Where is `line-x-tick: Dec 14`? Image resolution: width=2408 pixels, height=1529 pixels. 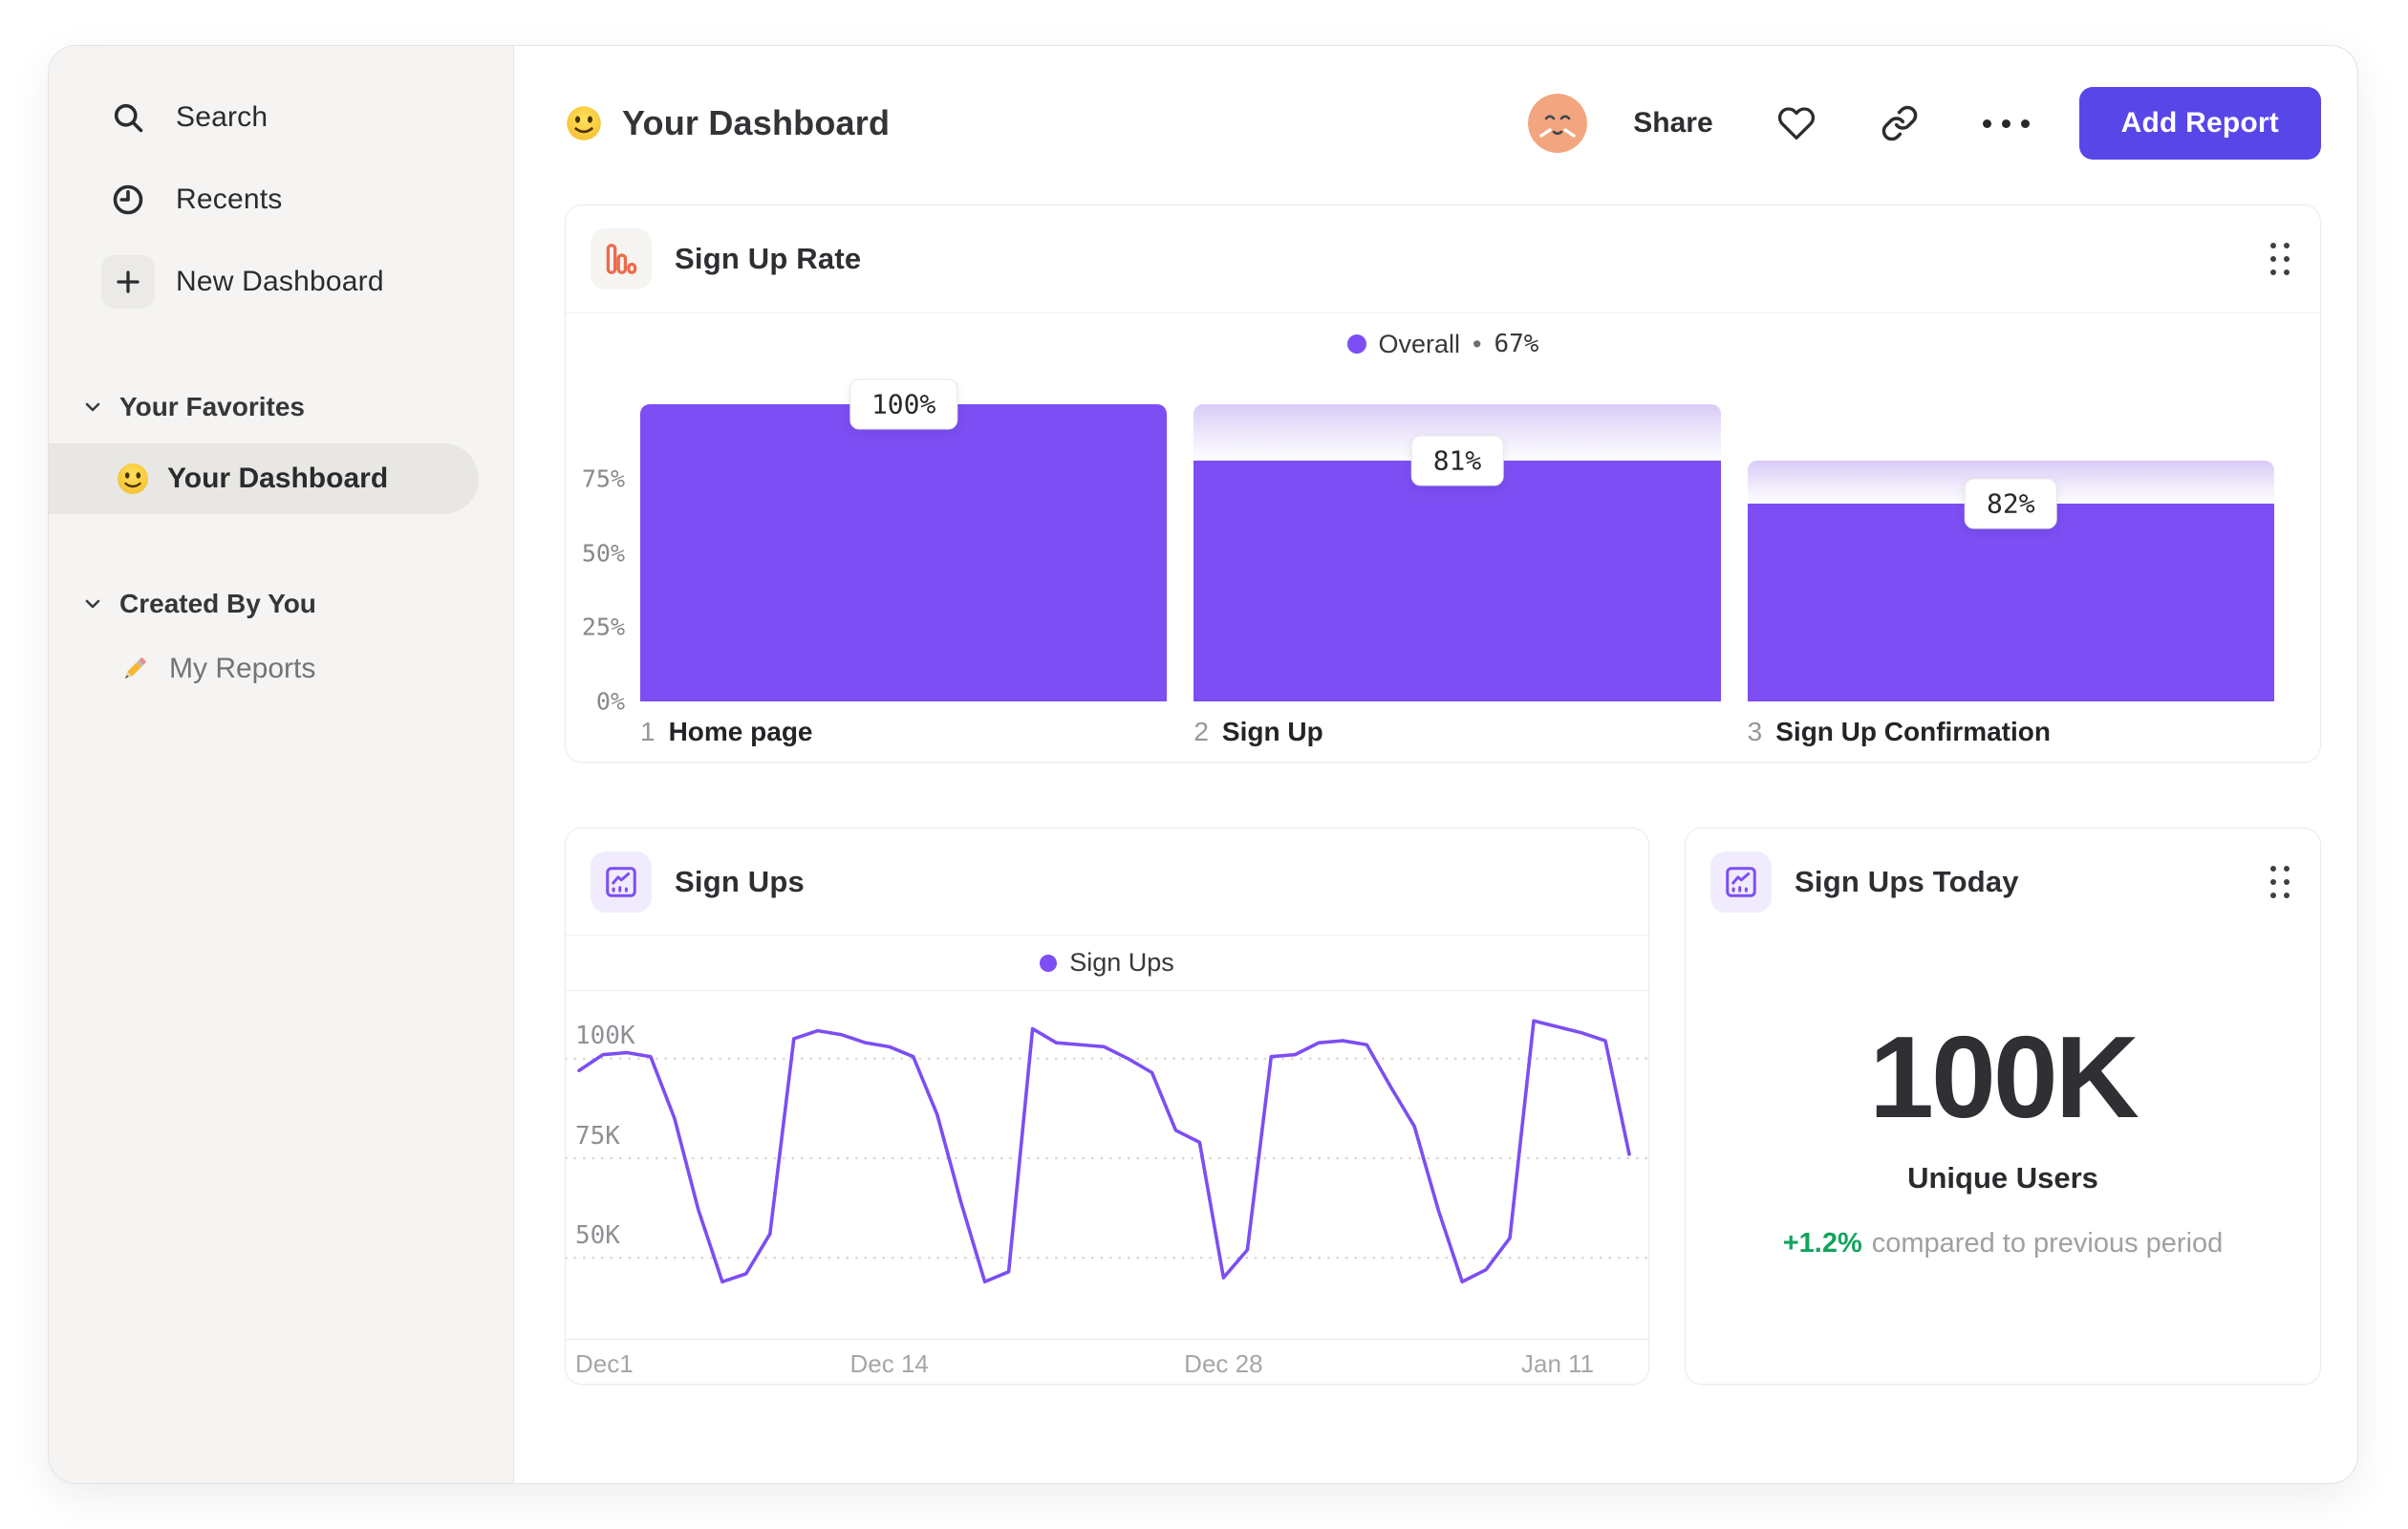
line-x-tick: Dec 14 is located at coordinates (889, 1363).